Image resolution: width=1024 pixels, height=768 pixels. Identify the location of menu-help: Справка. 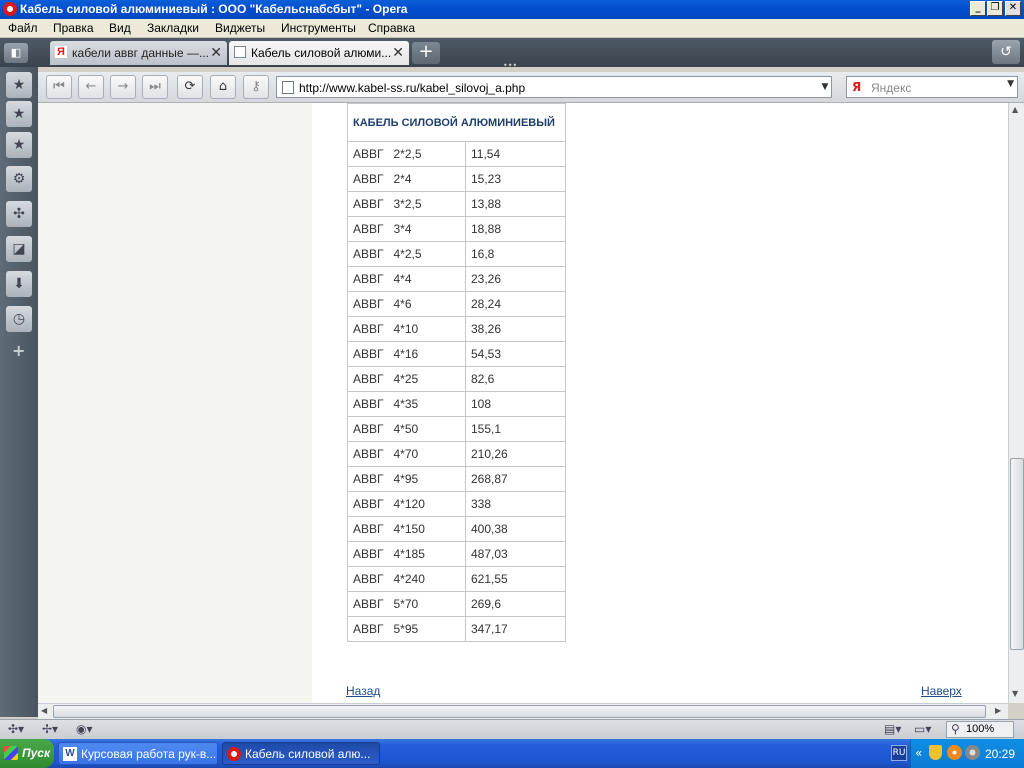
(391, 28).